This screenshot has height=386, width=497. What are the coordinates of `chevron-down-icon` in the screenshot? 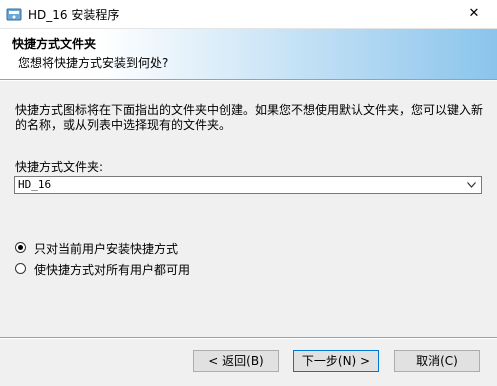 It's located at (471, 185).